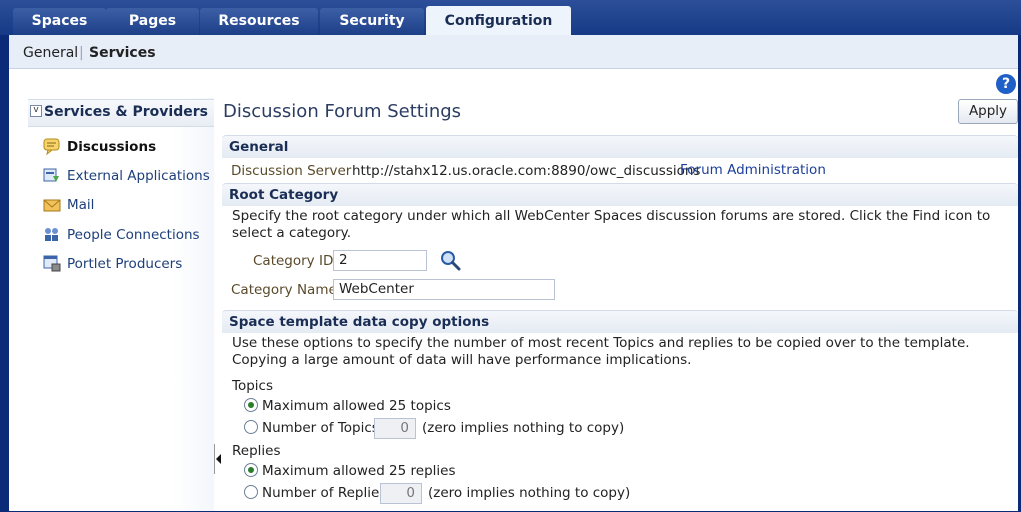  Describe the element at coordinates (620, 321) in the screenshot. I see `copy-options-section-header: Space template data copy options` at that location.